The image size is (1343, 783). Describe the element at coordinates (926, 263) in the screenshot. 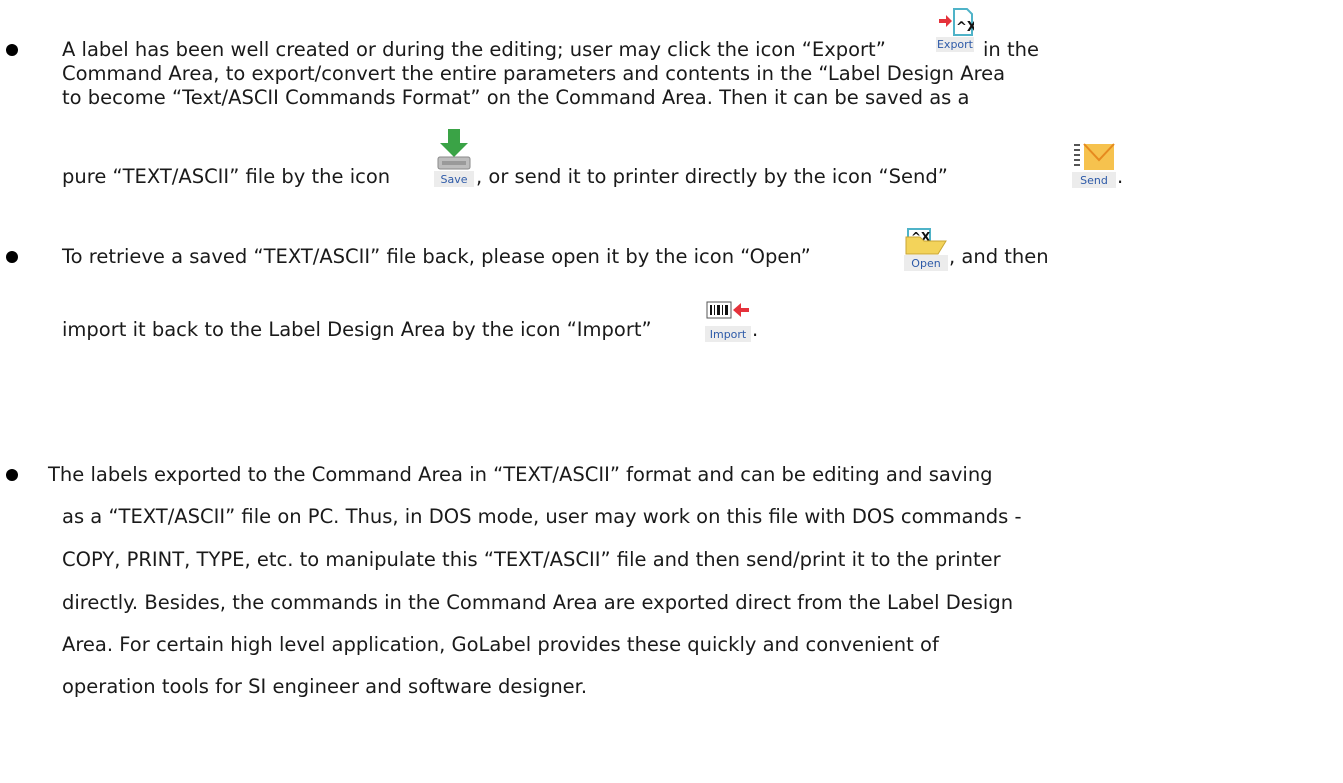

I see `open-label: Open` at that location.